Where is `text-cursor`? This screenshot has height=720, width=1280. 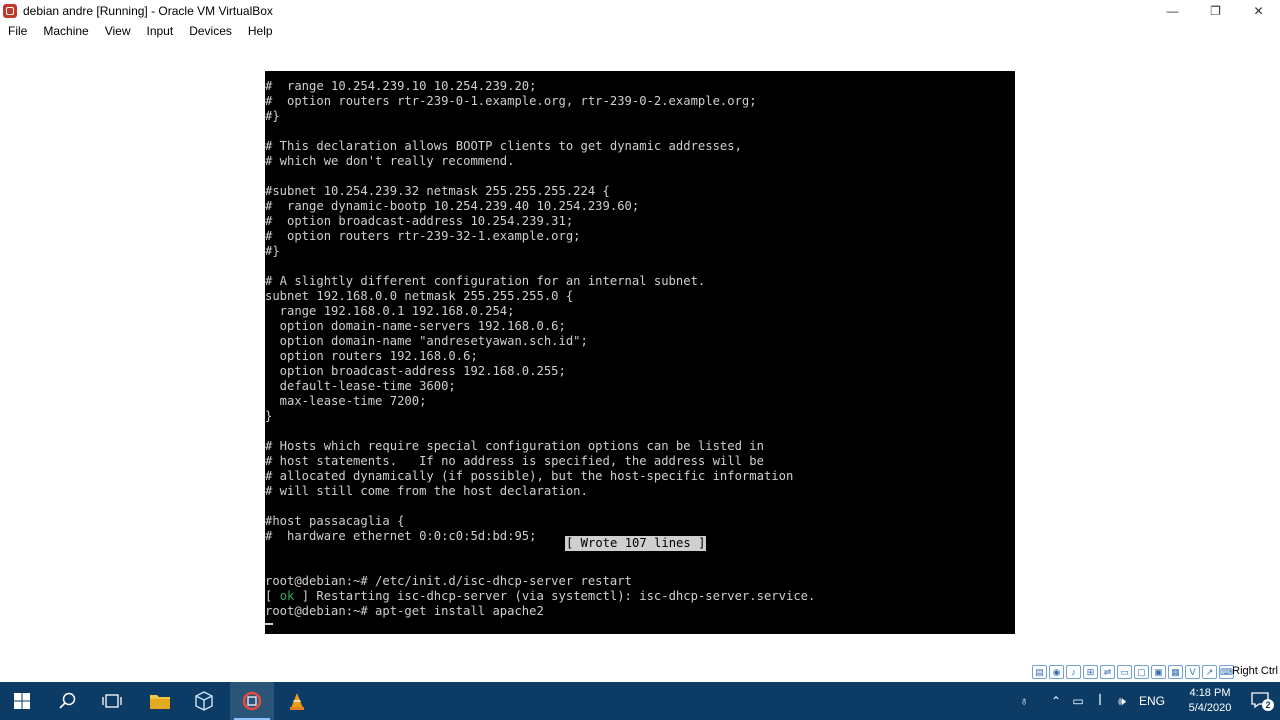
text-cursor is located at coordinates (269, 624).